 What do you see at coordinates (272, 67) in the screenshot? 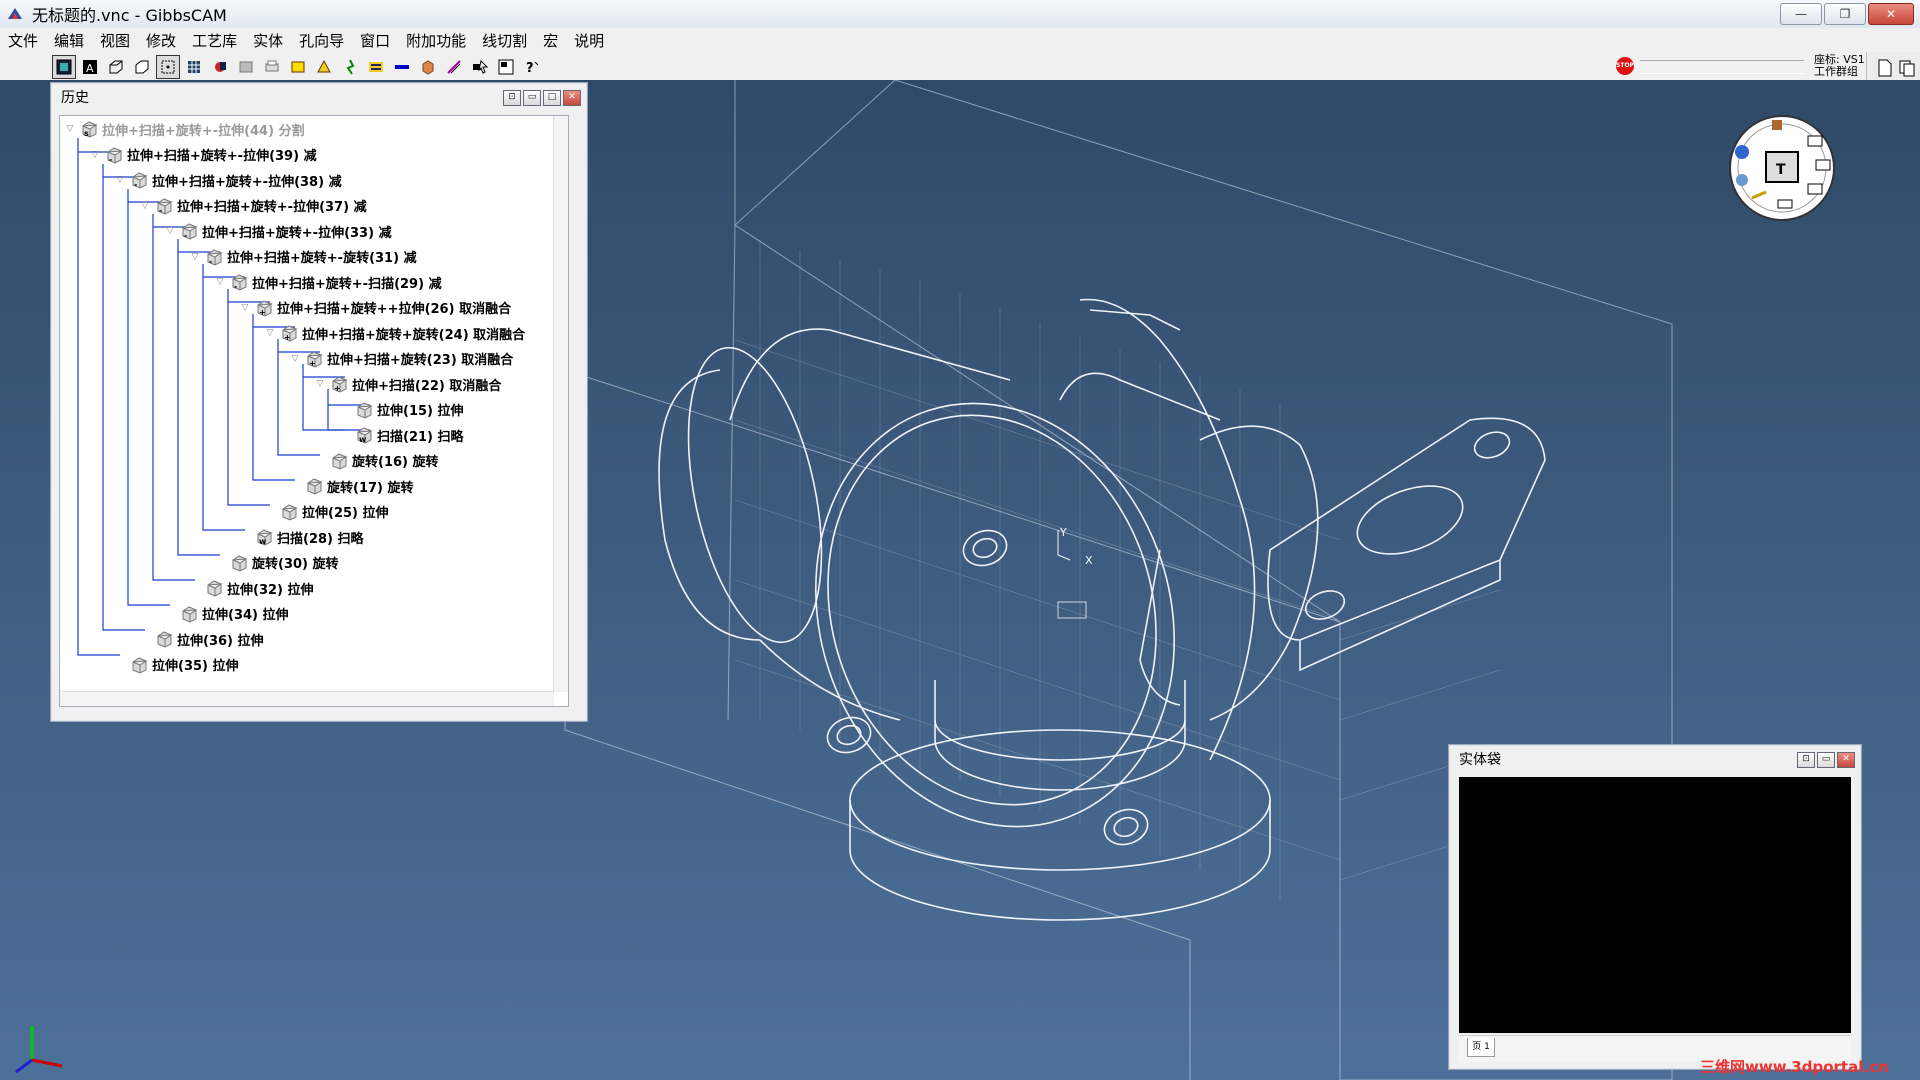
I see `print-icon` at bounding box center [272, 67].